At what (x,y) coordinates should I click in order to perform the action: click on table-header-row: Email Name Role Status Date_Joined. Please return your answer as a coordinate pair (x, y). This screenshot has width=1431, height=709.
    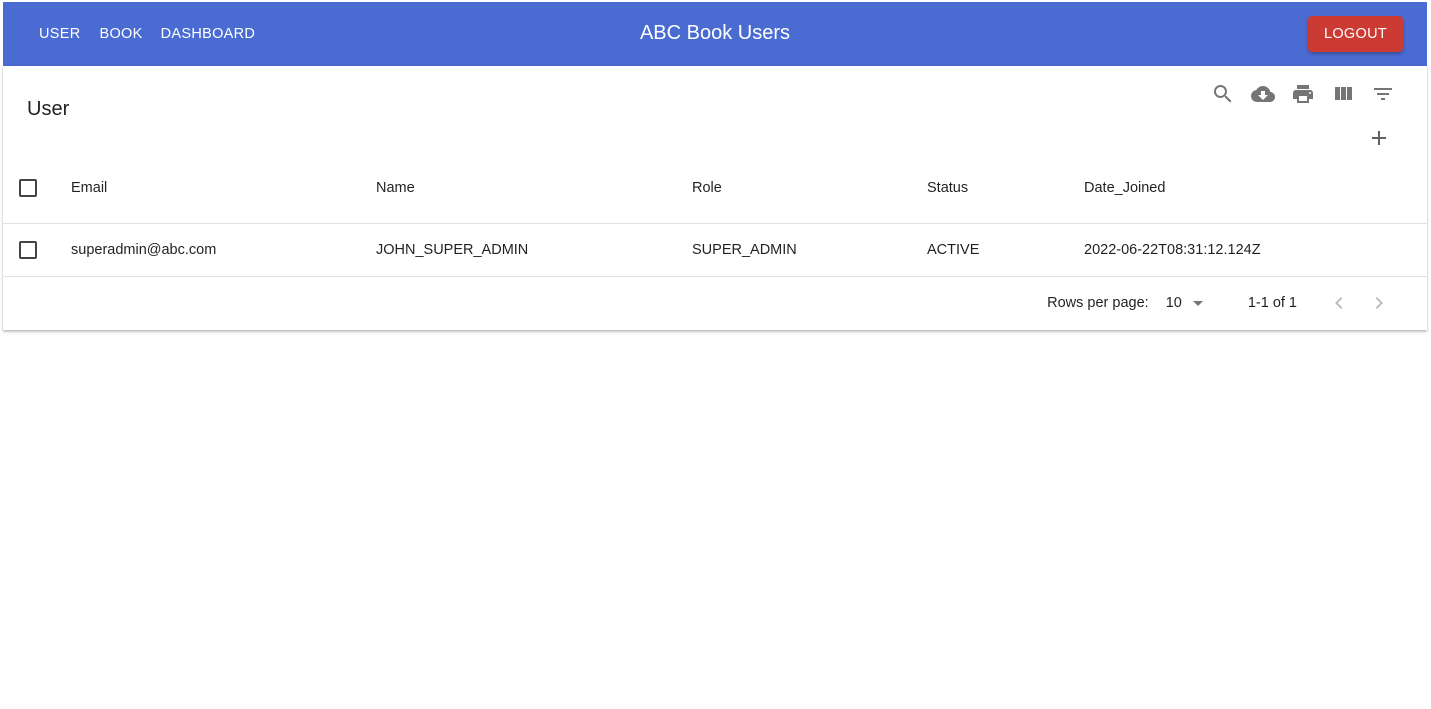
    Looking at the image, I should click on (715, 189).